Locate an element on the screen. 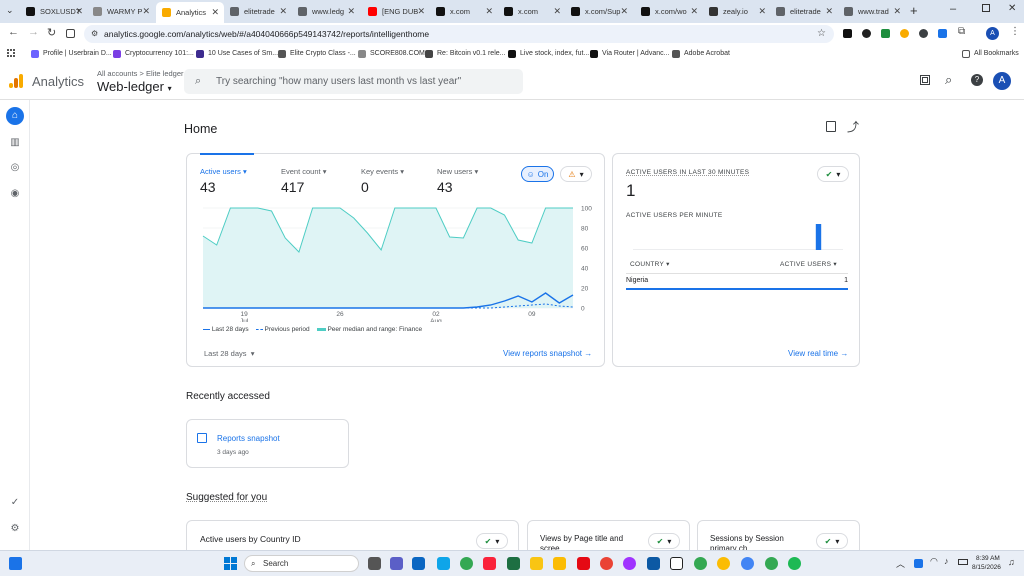 This screenshot has height=576, width=1024. close-window-icon: ✕ is located at coordinates (1012, 8).